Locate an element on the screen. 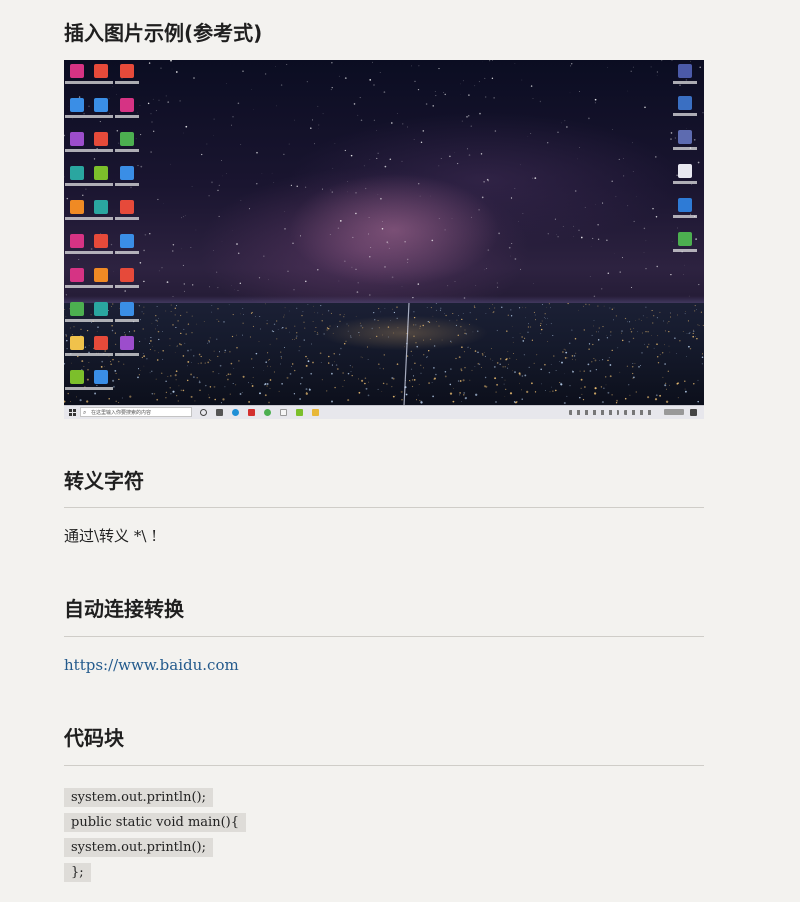  search-icon: ⌕ is located at coordinates (85, 412).